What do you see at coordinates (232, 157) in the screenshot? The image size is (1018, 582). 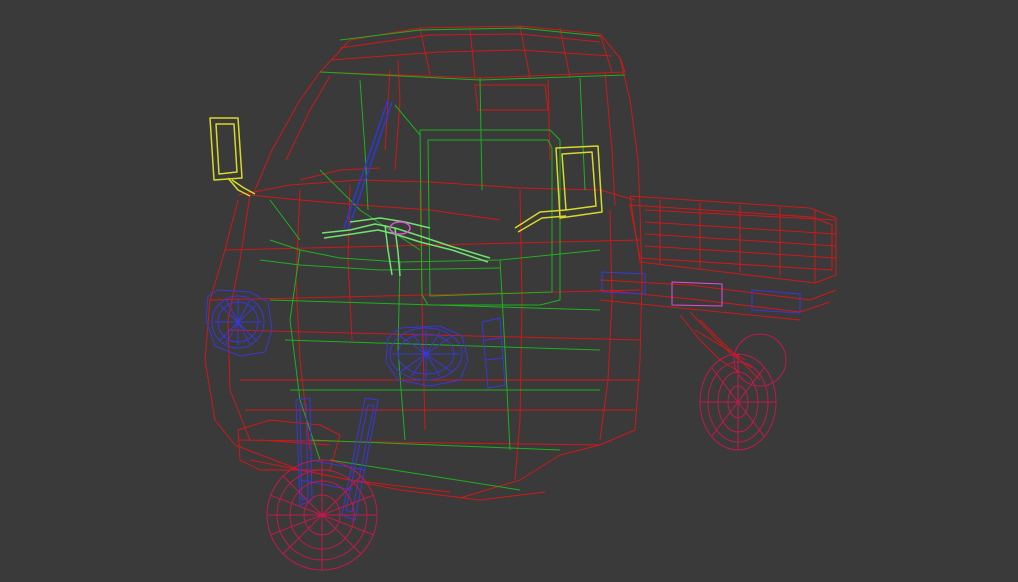 I see `left-mirror` at bounding box center [232, 157].